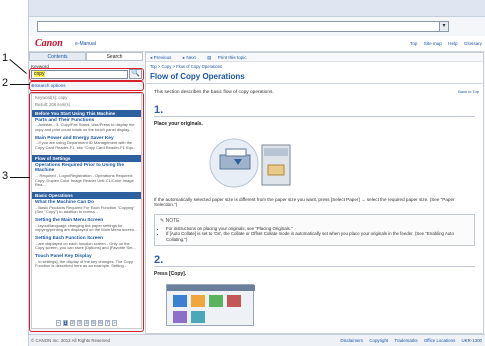 This screenshot has width=485, height=346. What do you see at coordinates (170, 274) in the screenshot?
I see `step-text: Press [Copy].` at bounding box center [170, 274].